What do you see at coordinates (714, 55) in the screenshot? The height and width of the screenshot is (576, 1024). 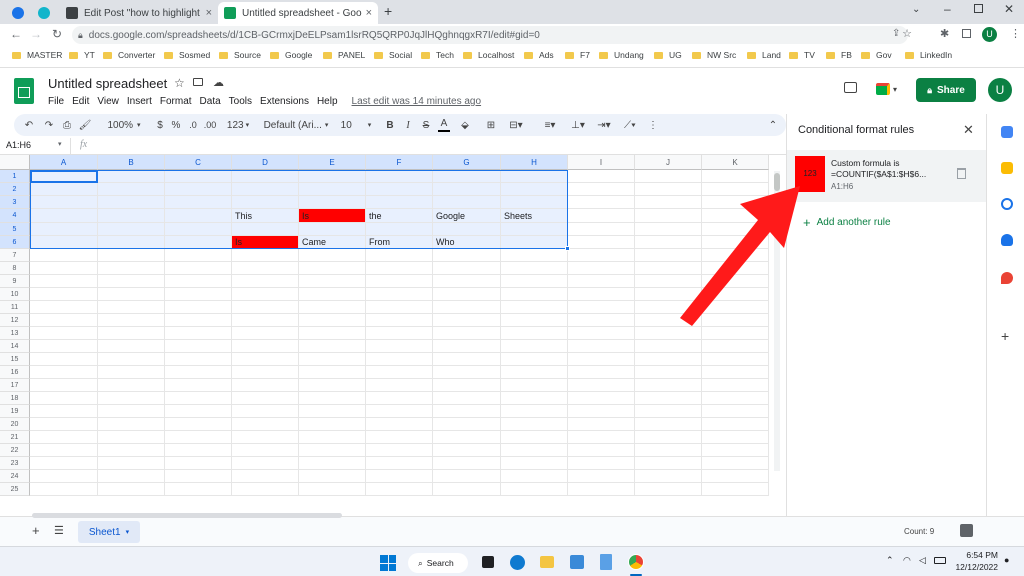 I see `bookmark-item: NW Src` at bounding box center [714, 55].